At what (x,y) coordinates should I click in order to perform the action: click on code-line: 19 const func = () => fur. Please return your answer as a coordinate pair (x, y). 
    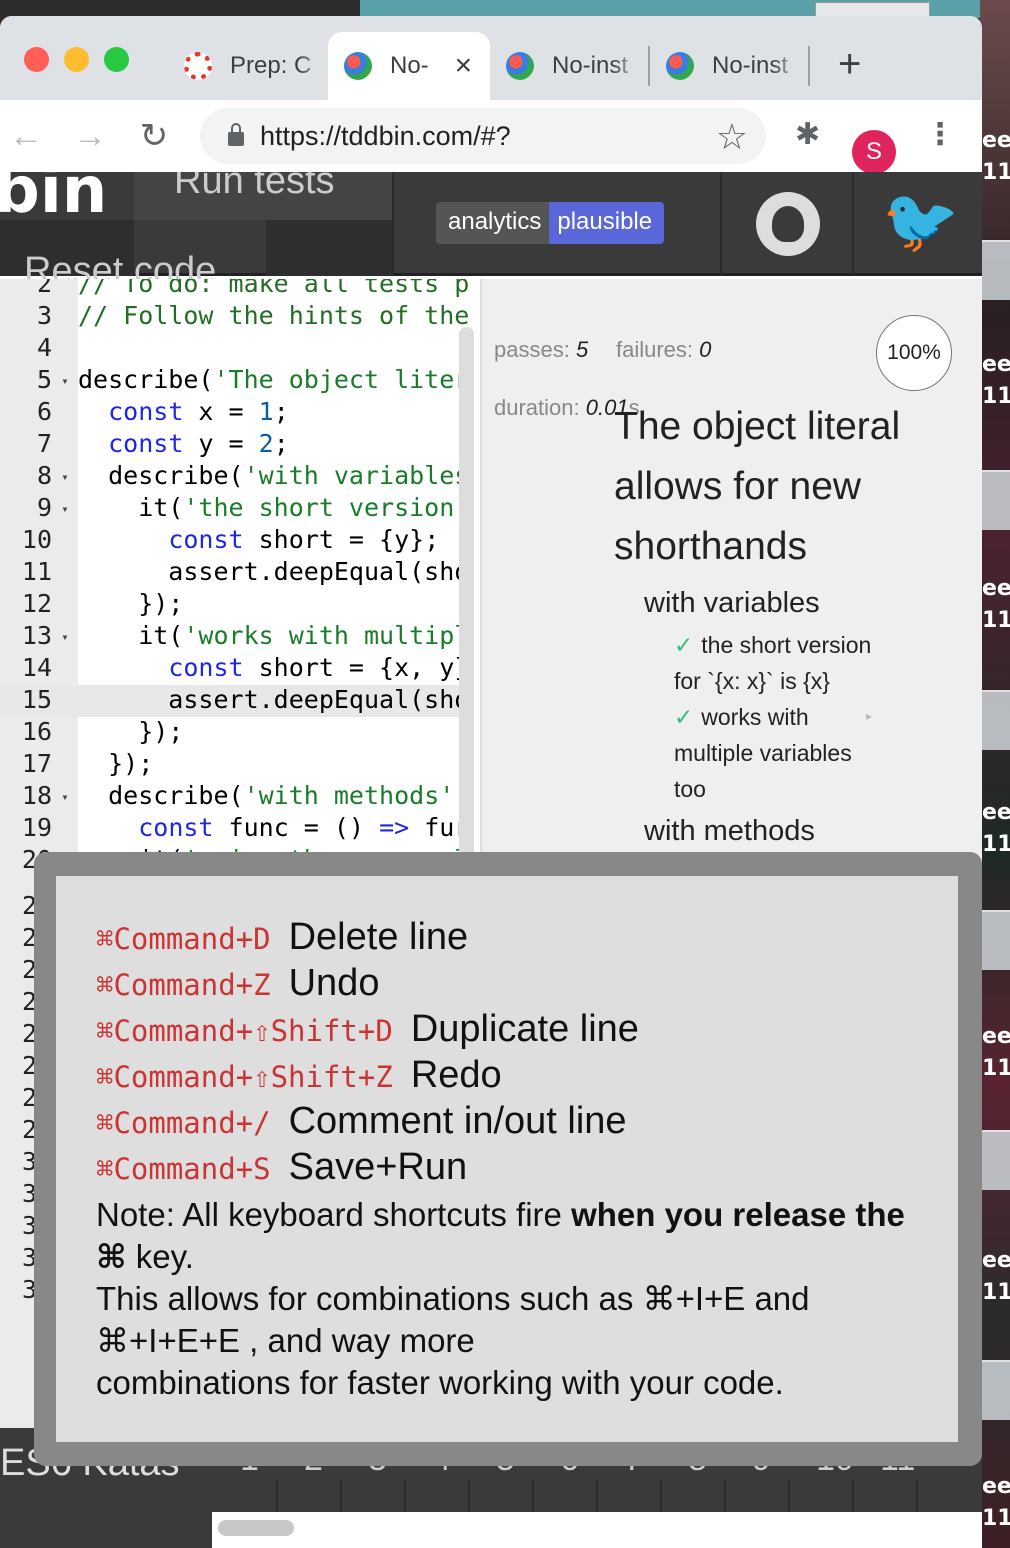
    Looking at the image, I should click on (235, 829).